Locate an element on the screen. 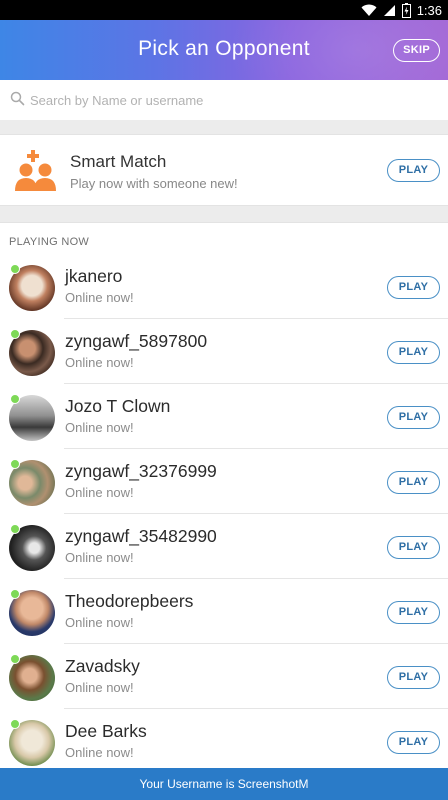 Image resolution: width=448 pixels, height=800 pixels. player-name: zyngawf_32376999 is located at coordinates (141, 471).